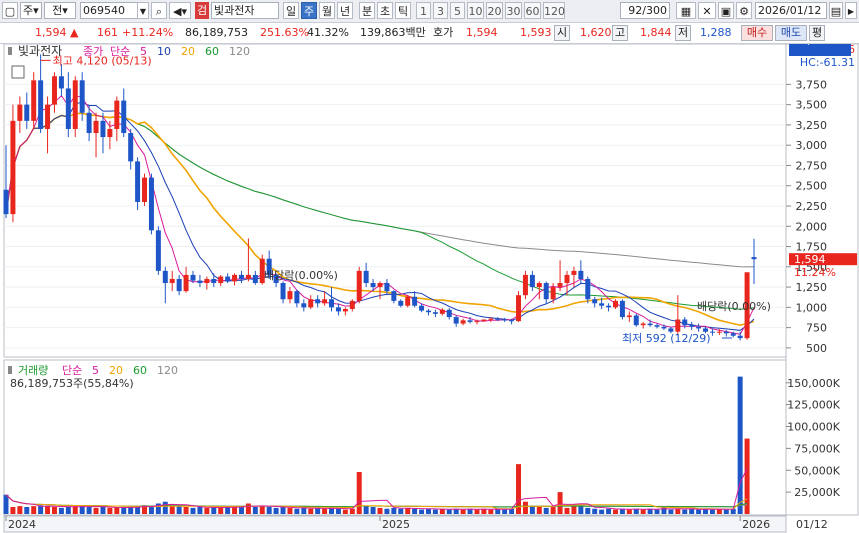 Image resolution: width=859 pixels, height=533 pixels. I want to click on gear-icon: ⚙, so click(744, 10).